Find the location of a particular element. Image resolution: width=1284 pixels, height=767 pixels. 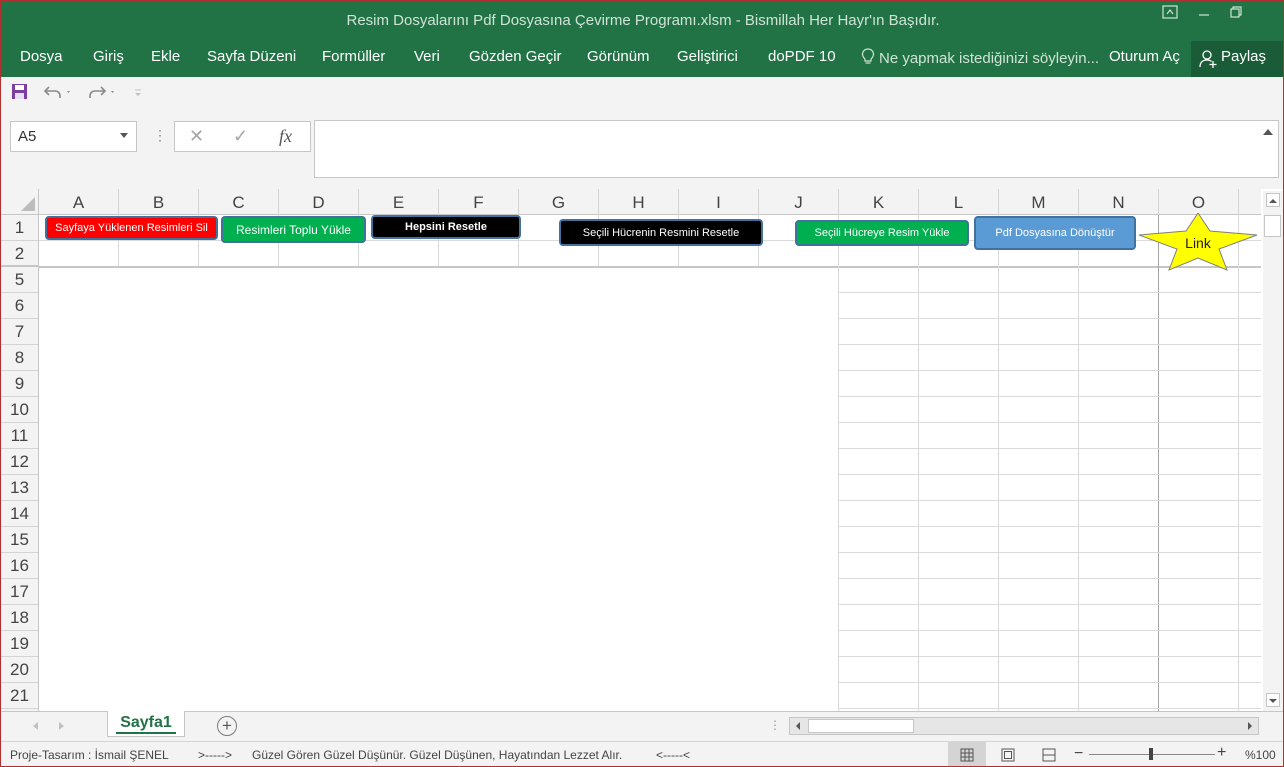

column-header: H is located at coordinates (639, 202).